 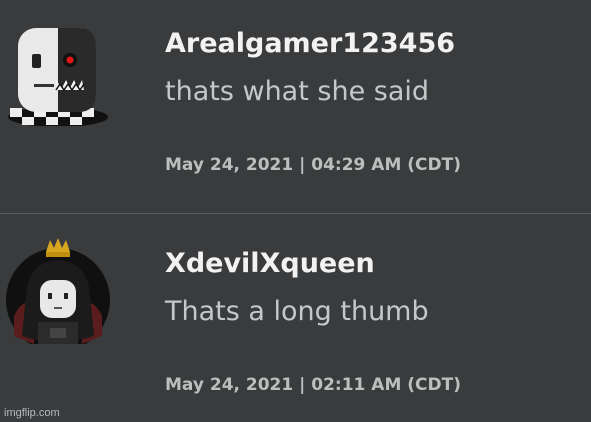 What do you see at coordinates (58, 77) in the screenshot?
I see `white-mask-avatar-icon` at bounding box center [58, 77].